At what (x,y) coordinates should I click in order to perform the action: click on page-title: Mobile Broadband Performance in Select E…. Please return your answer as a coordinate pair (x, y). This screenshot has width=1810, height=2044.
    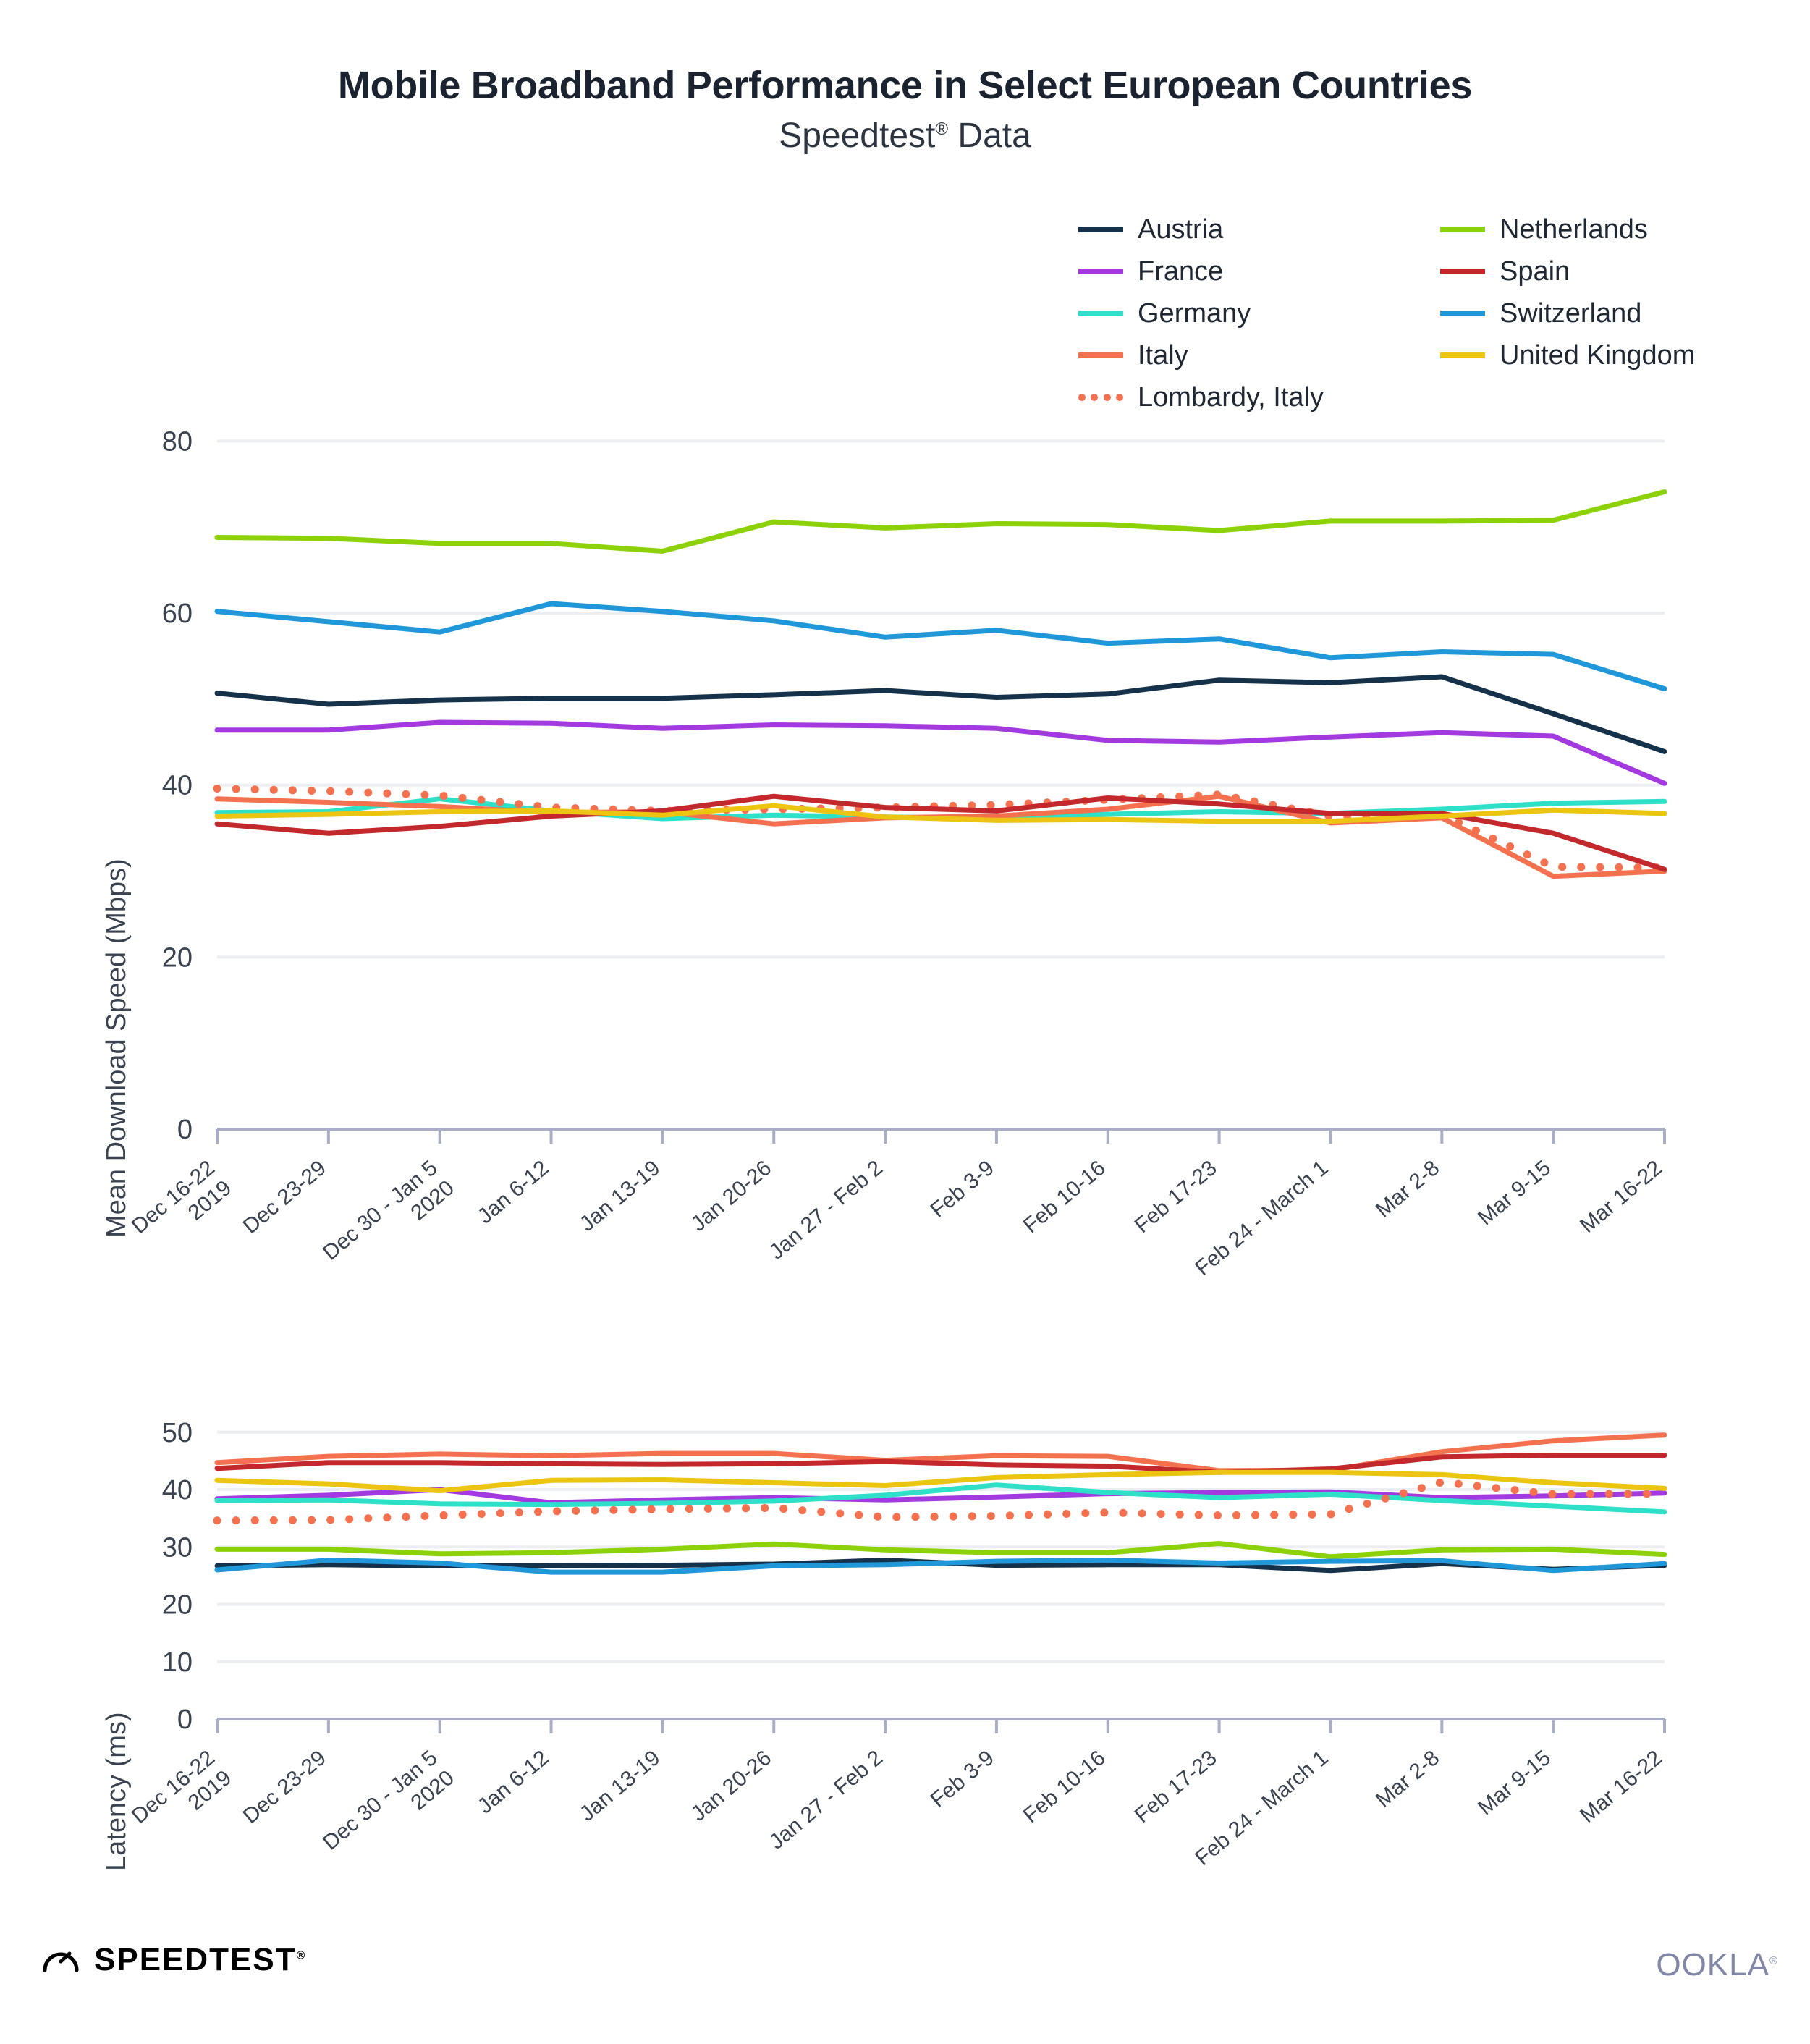
    Looking at the image, I should click on (905, 85).